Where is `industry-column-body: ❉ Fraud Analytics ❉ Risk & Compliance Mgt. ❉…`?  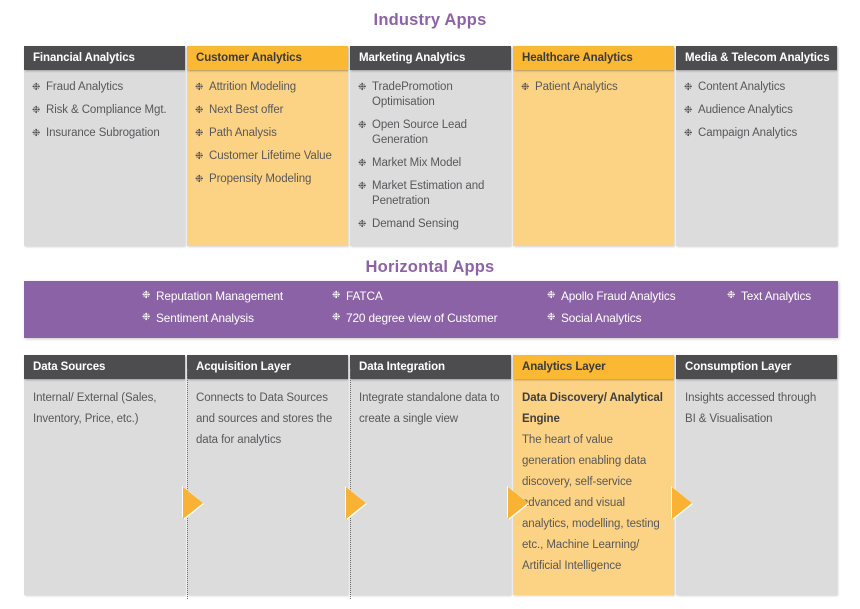 industry-column-body: ❉ Fraud Analytics ❉ Risk & Compliance Mgt. ❉… is located at coordinates (104, 158).